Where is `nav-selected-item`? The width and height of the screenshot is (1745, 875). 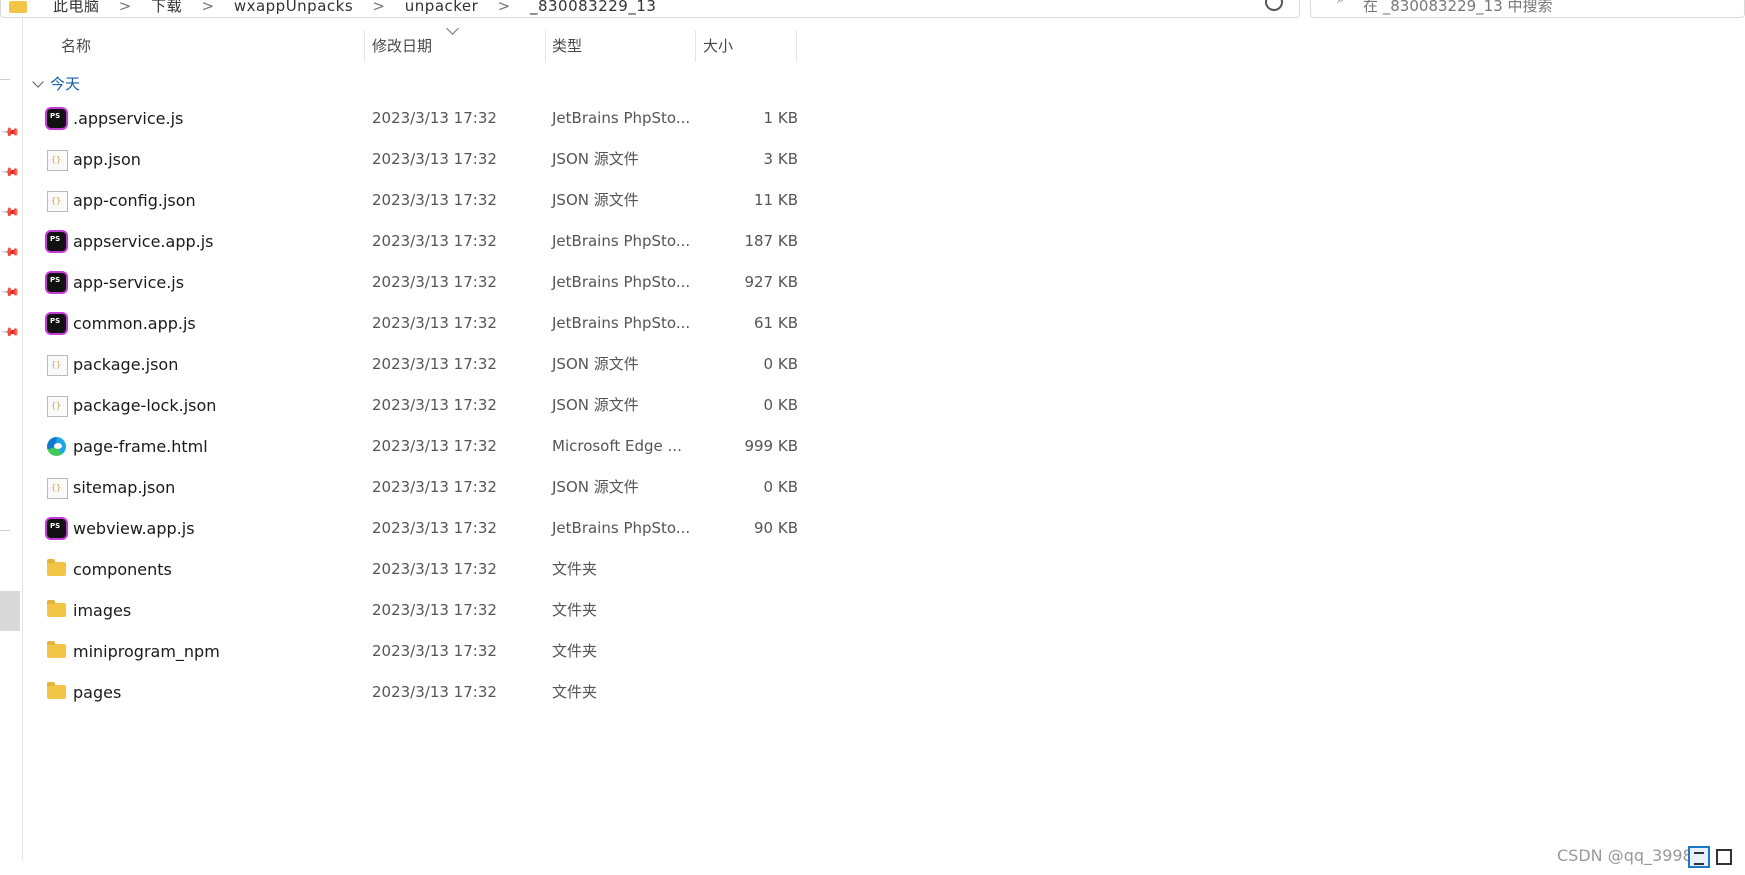 nav-selected-item is located at coordinates (10, 611).